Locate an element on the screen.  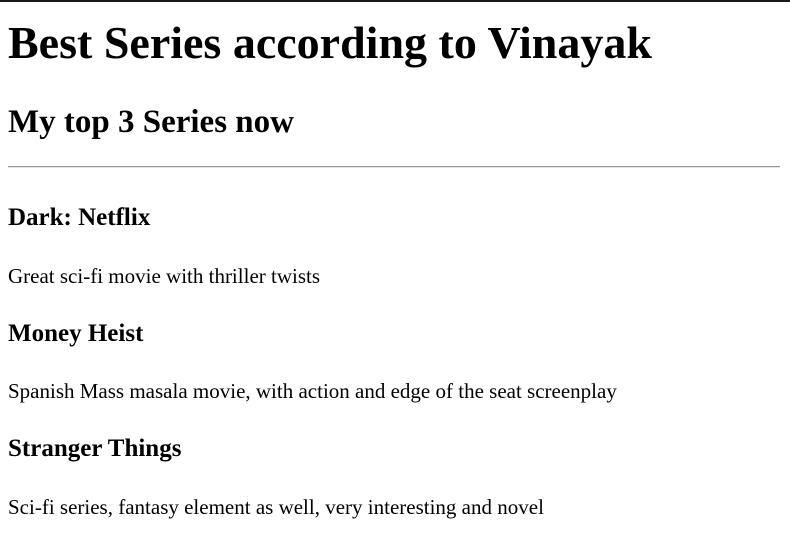
divider is located at coordinates (394, 167).